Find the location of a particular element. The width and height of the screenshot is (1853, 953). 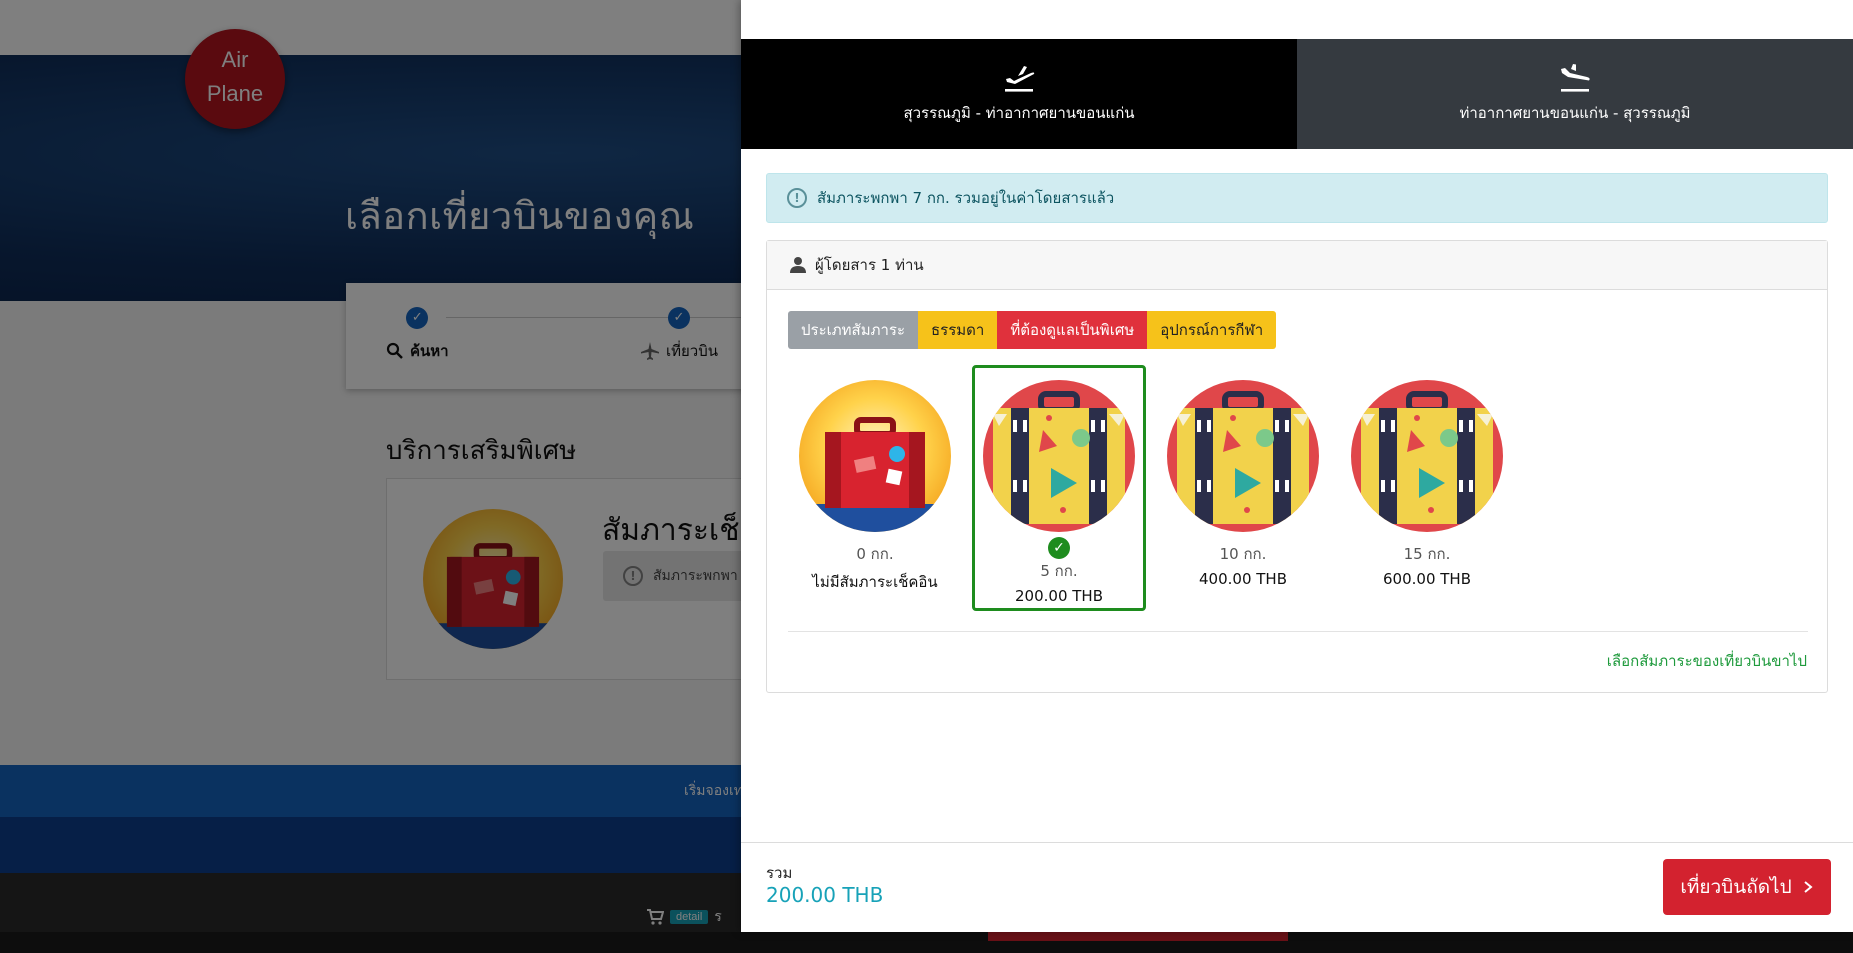

total-label: รวม is located at coordinates (779, 873).